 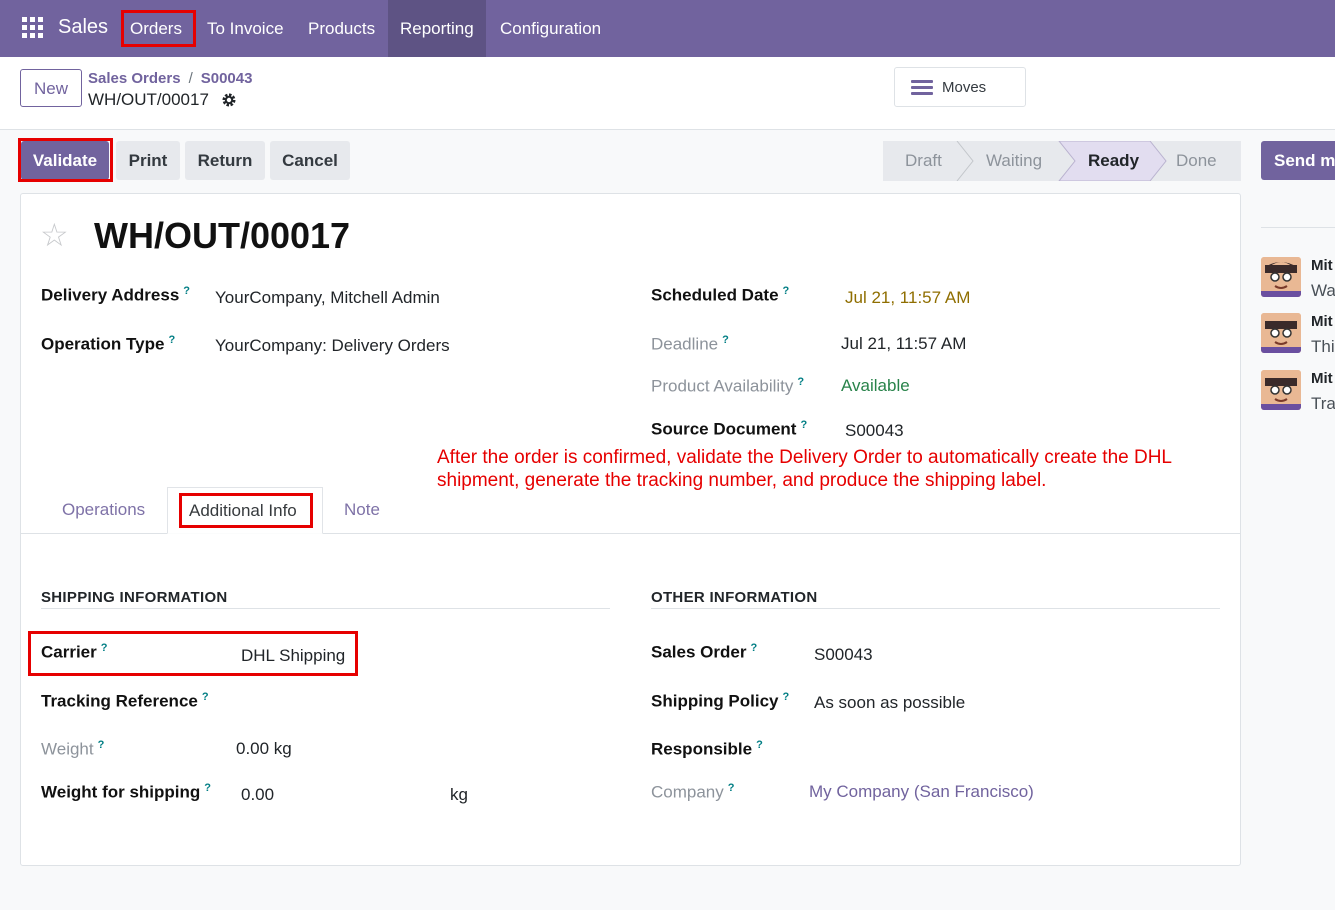 I want to click on menu-to-invoice: To Invoice, so click(x=245, y=28).